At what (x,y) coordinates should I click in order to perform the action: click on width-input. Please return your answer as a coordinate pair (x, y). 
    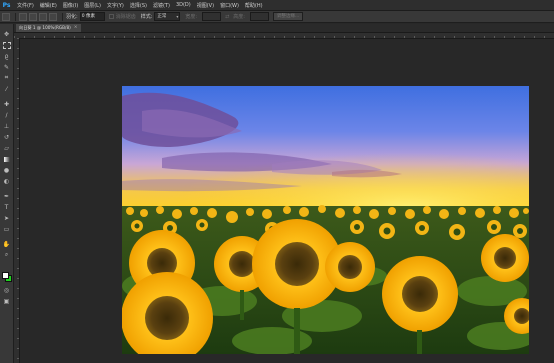
    Looking at the image, I should click on (212, 16).